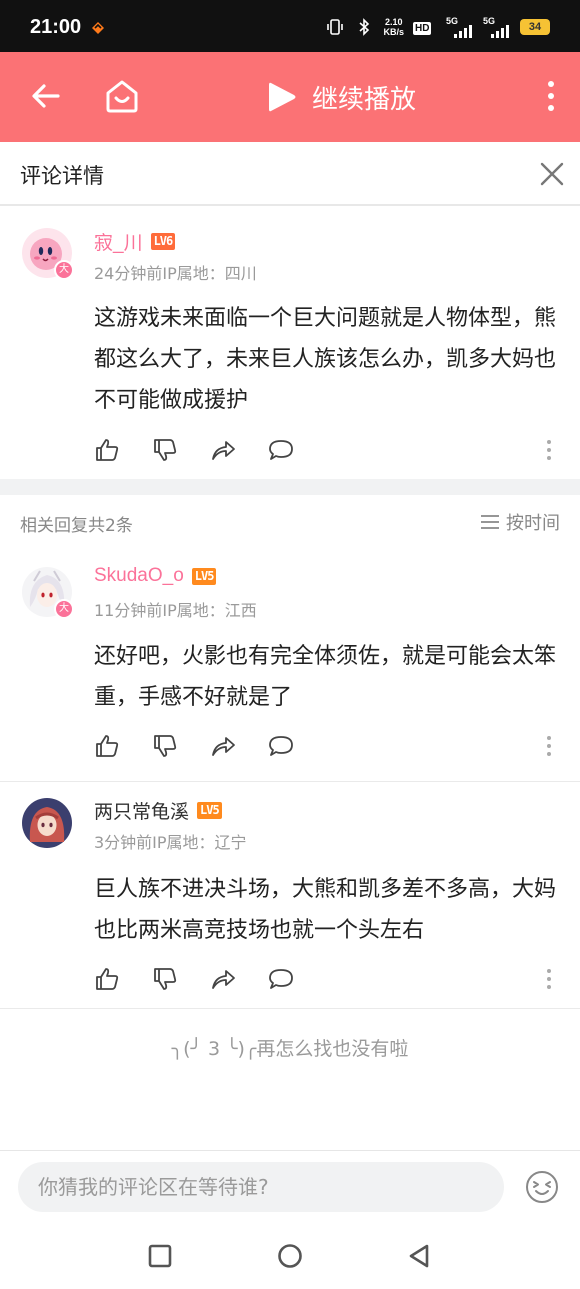 The width and height of the screenshot is (580, 1289). What do you see at coordinates (335, 27) in the screenshot?
I see `vibrate-icon` at bounding box center [335, 27].